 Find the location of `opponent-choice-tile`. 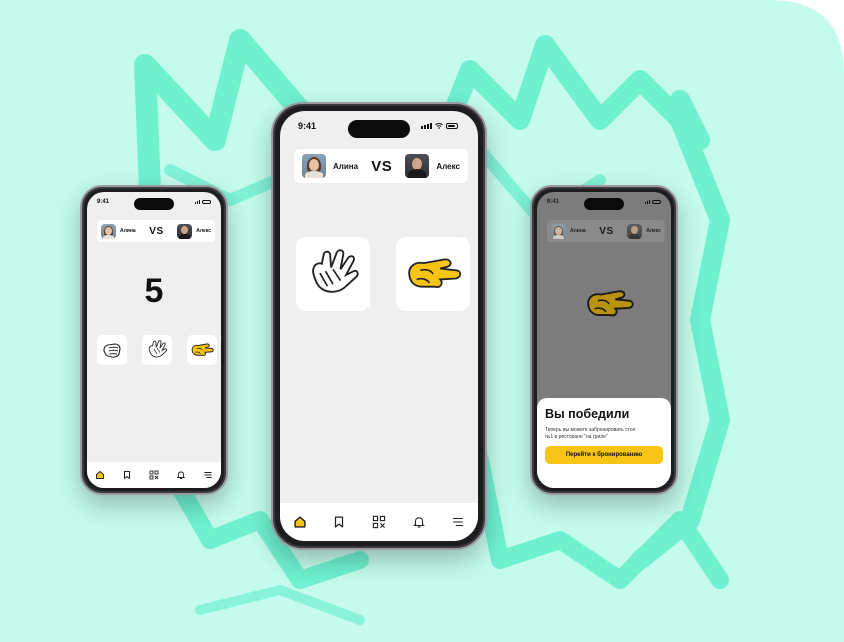

opponent-choice-tile is located at coordinates (433, 274).